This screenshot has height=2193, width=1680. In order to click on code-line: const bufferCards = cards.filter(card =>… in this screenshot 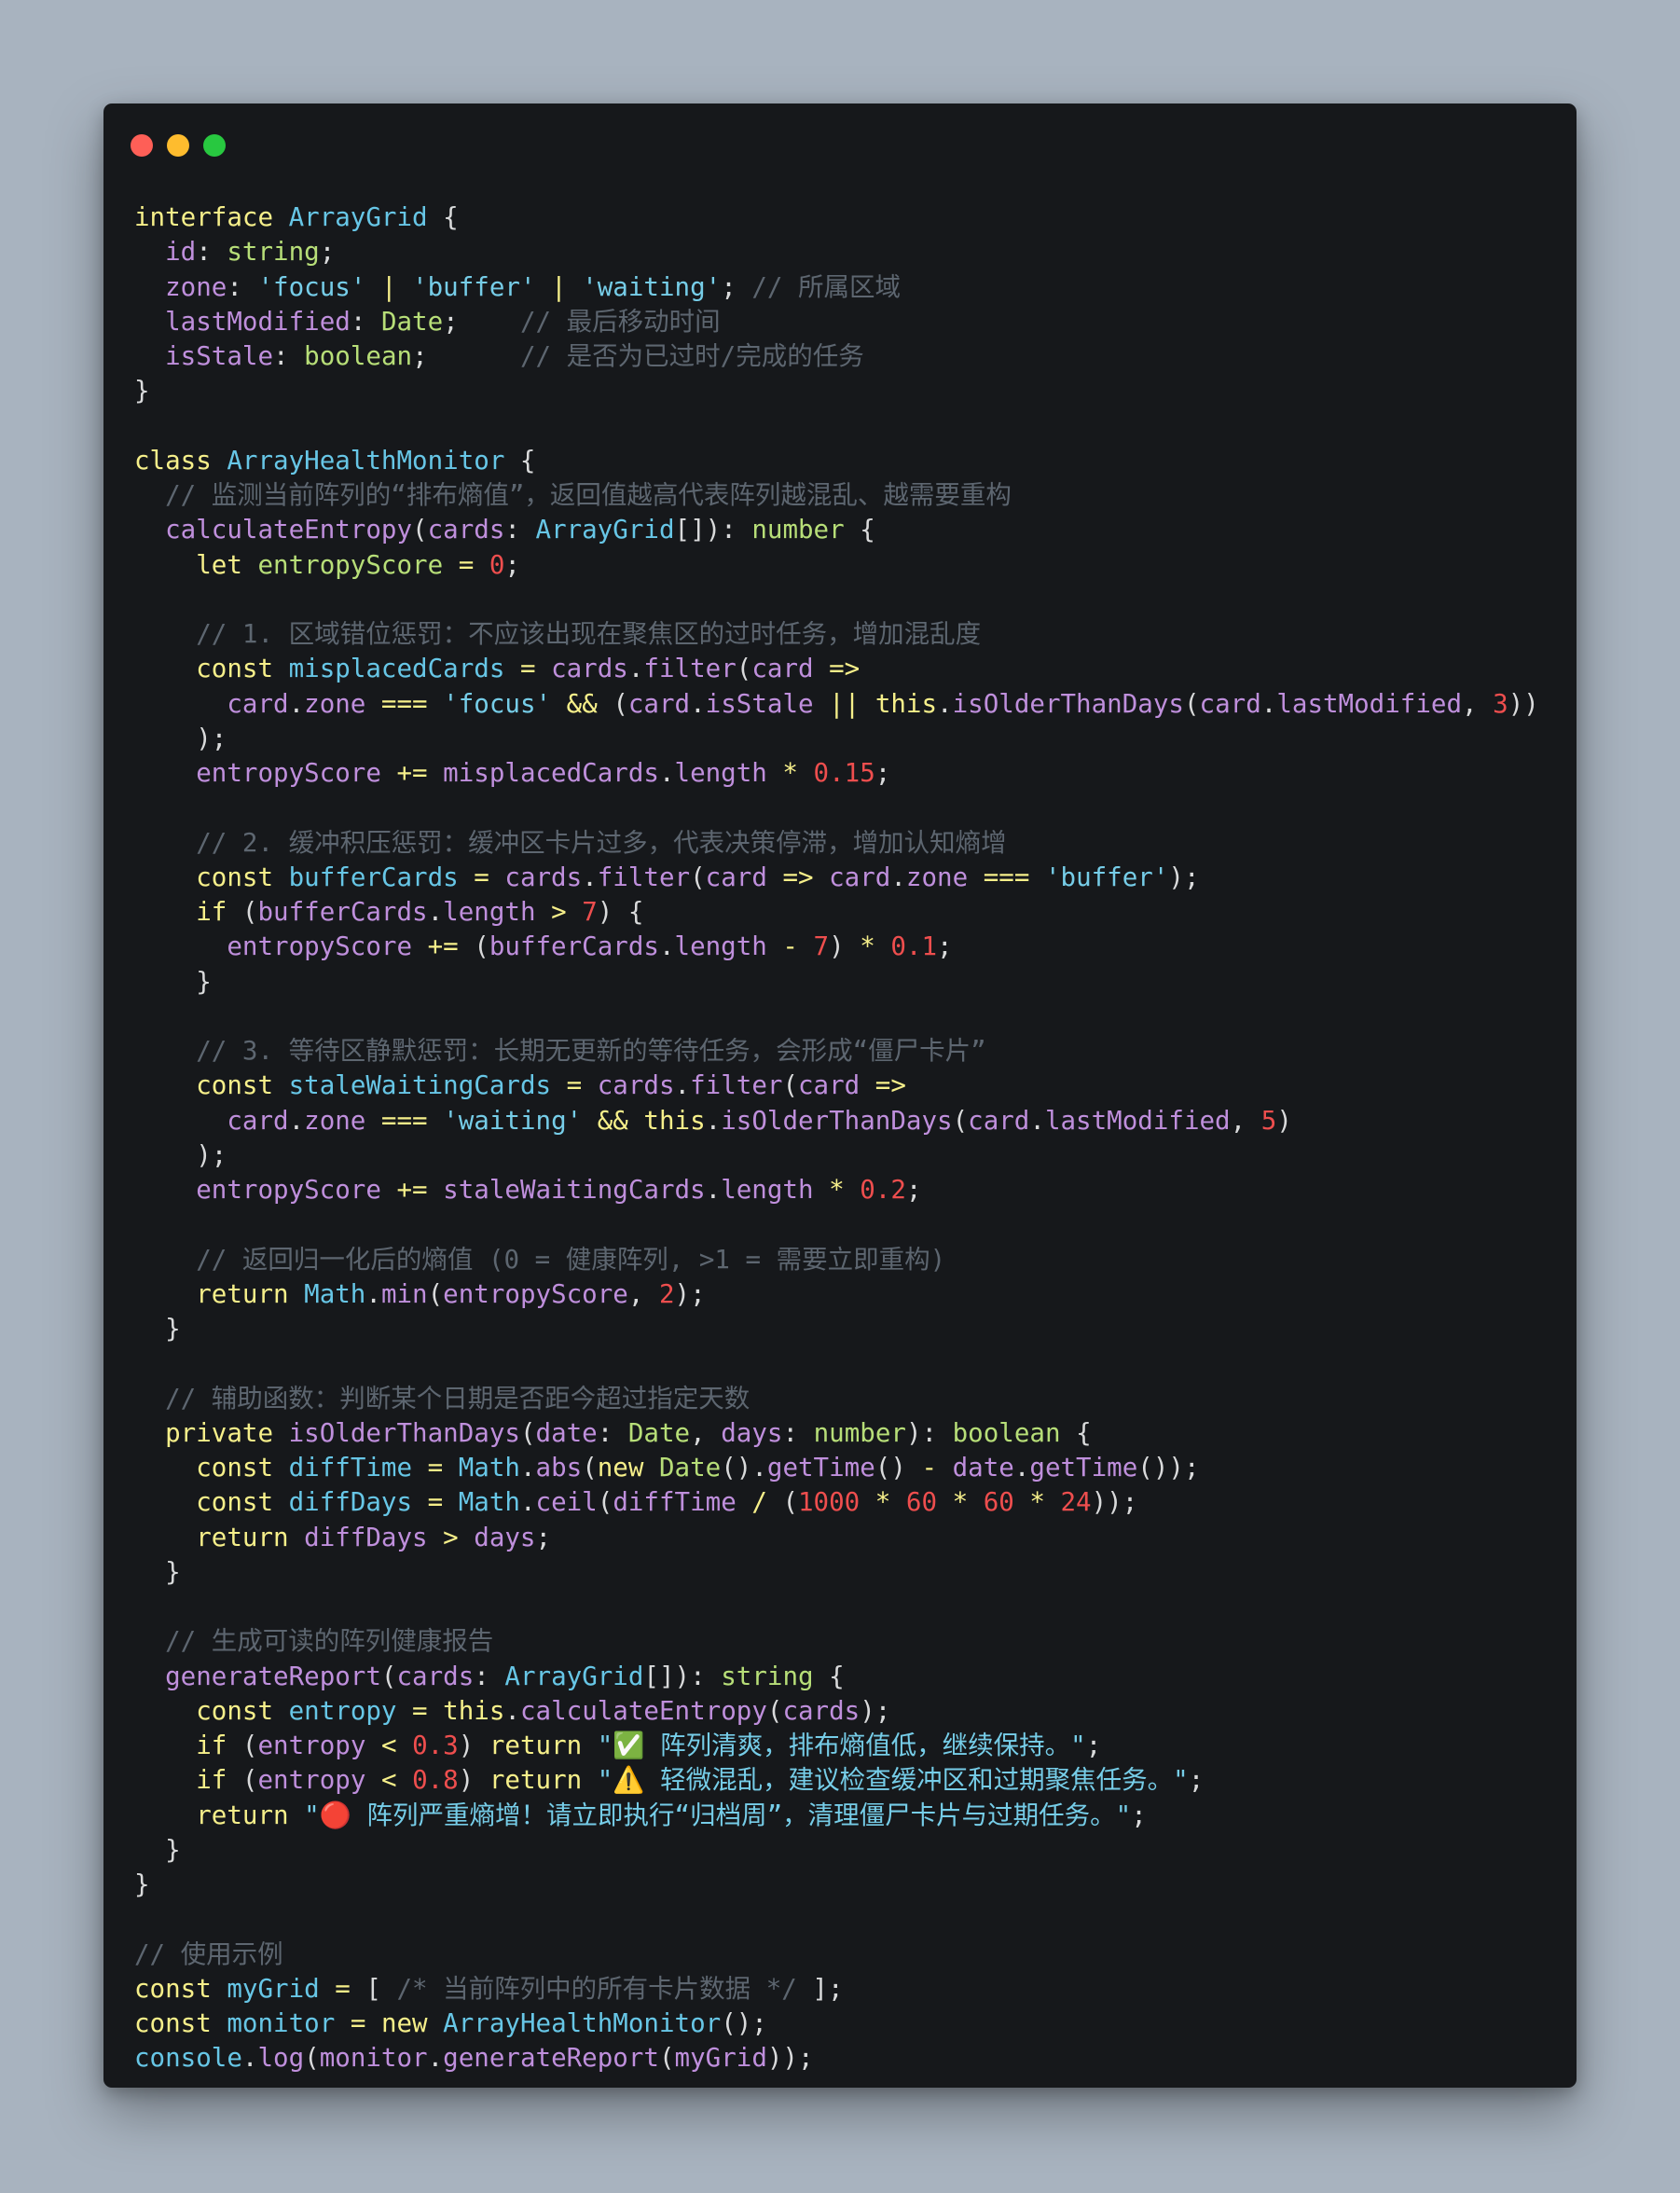, I will do `click(836, 878)`.